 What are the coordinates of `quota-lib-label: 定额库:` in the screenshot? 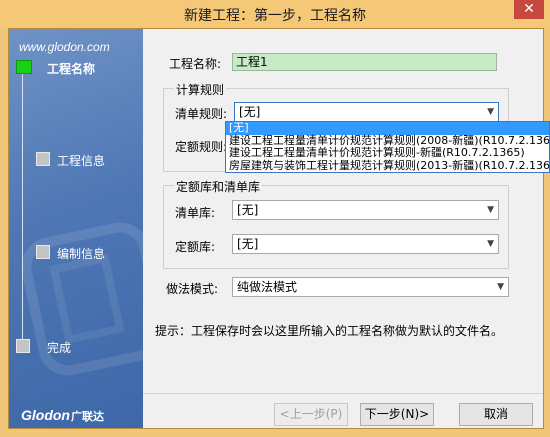 It's located at (195, 247).